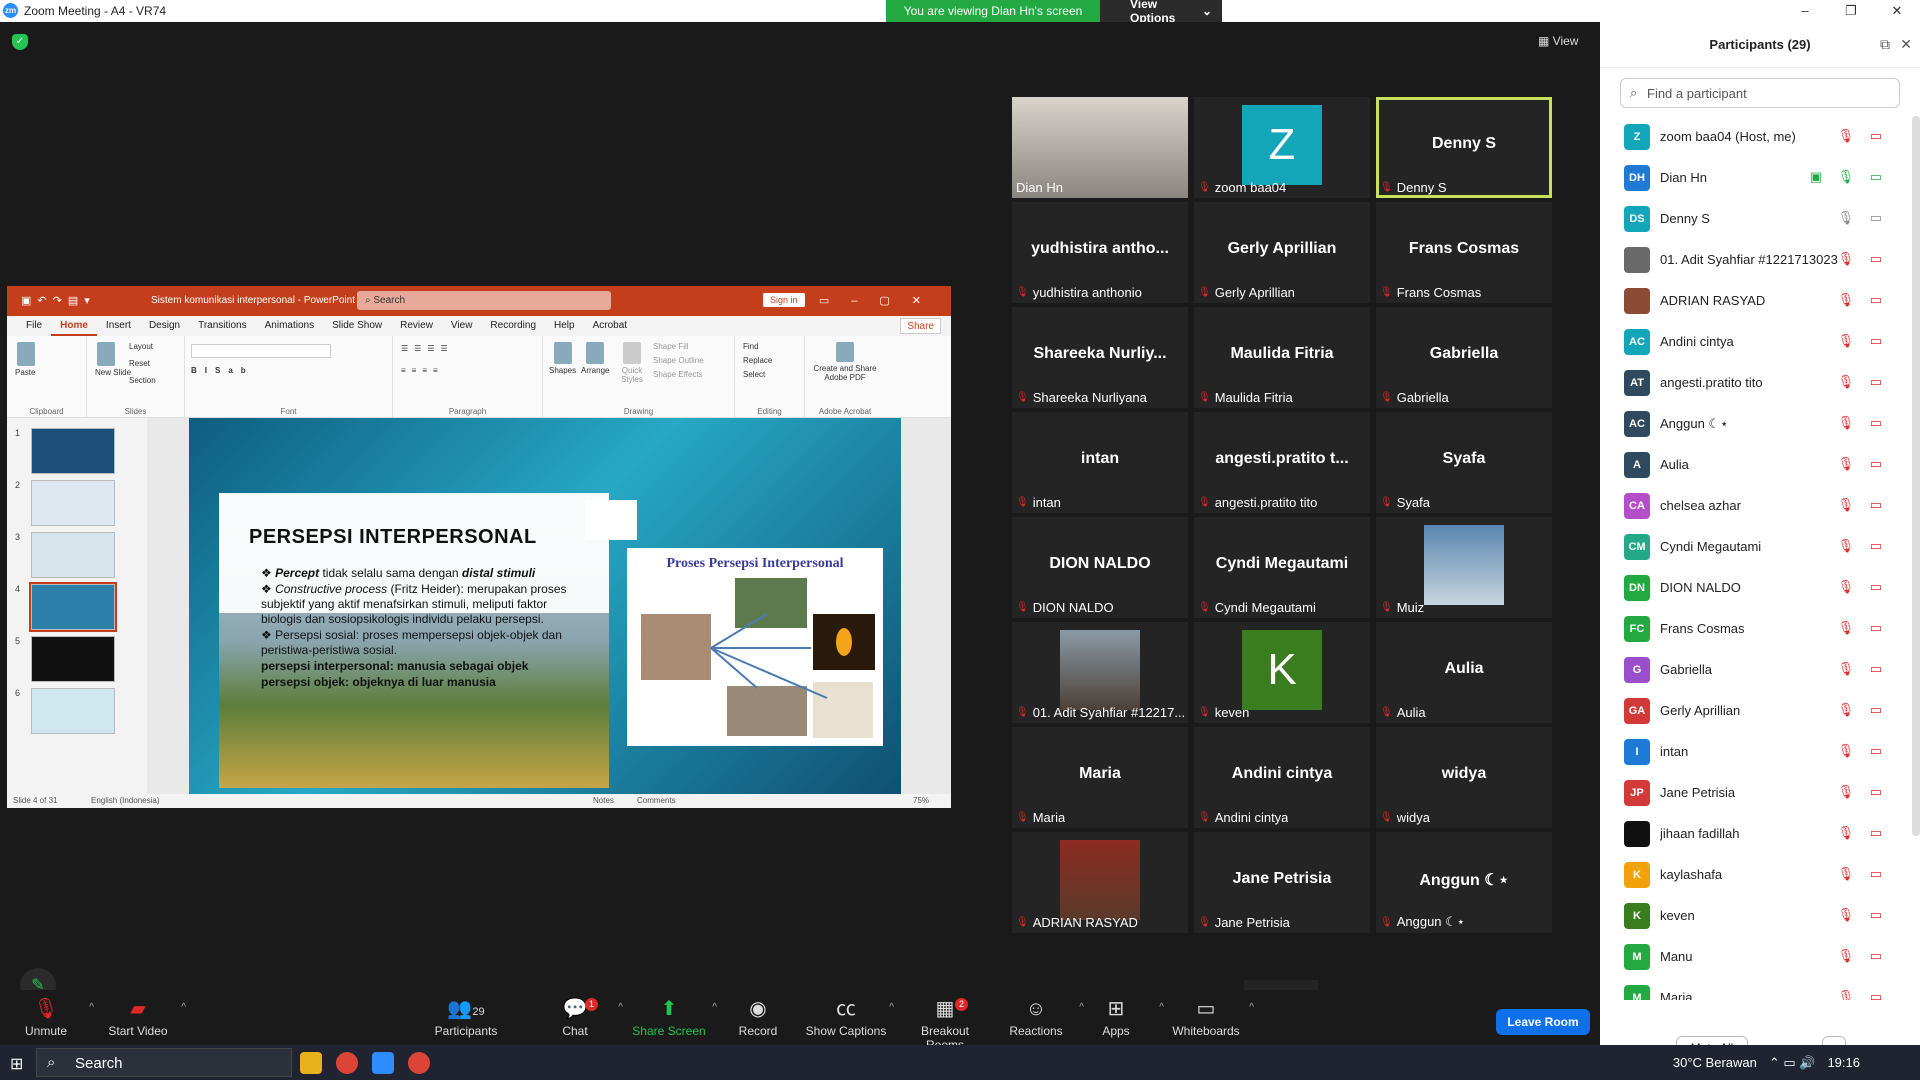 The height and width of the screenshot is (1080, 1920). I want to click on shapes-button: Shapes, so click(562, 358).